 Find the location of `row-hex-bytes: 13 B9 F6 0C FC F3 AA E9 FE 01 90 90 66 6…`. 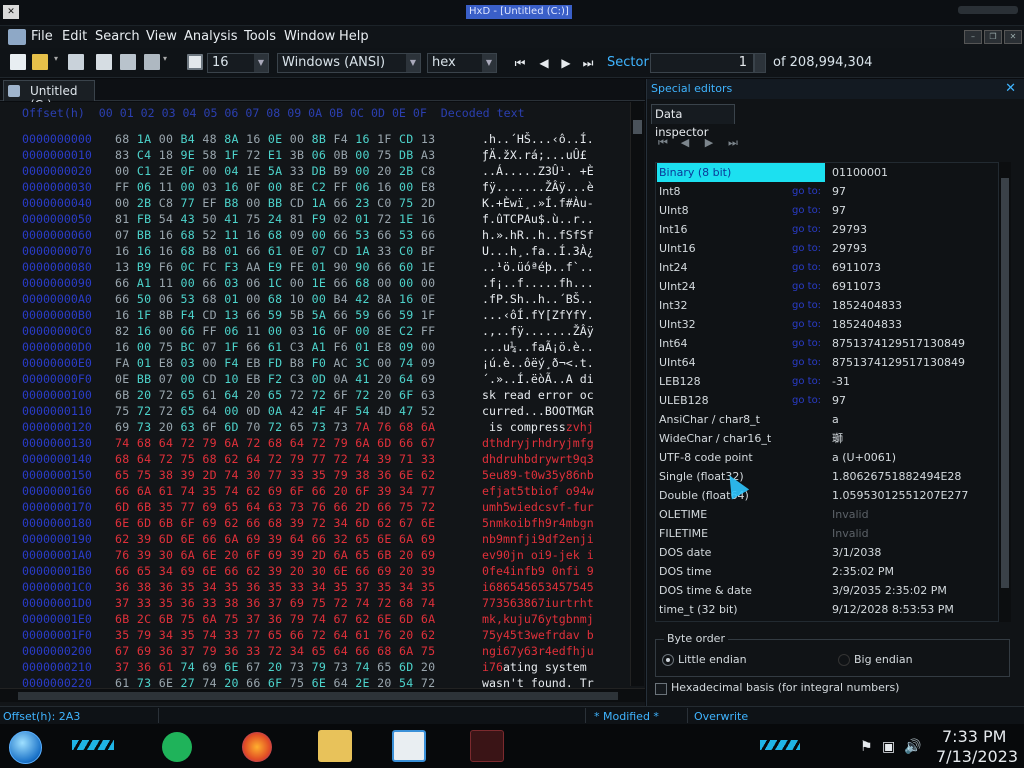

row-hex-bytes: 13 B9 F6 0C FC F3 AA E9 FE 01 90 90 66 6… is located at coordinates (275, 267).